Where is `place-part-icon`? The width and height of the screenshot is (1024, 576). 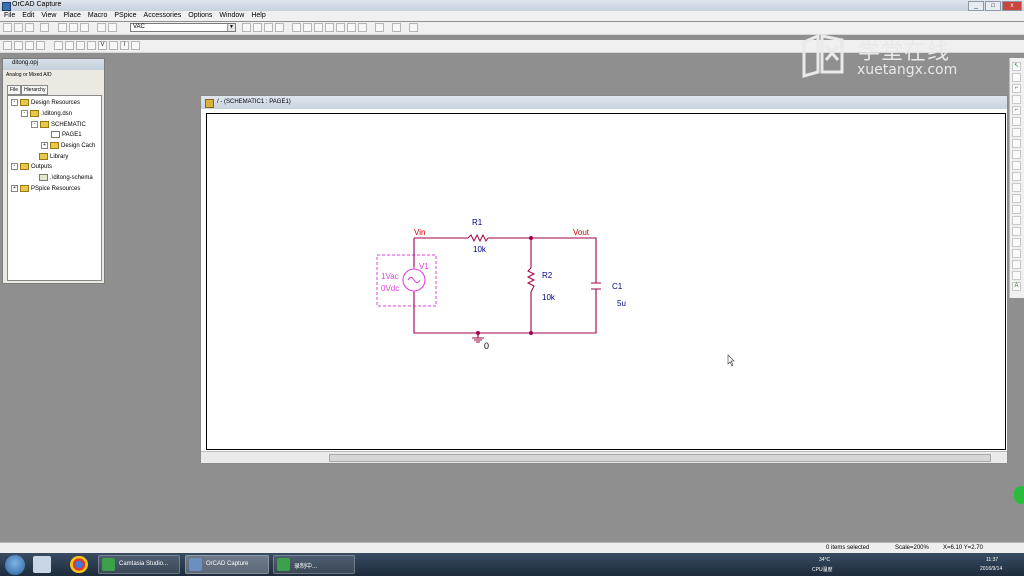 place-part-icon is located at coordinates (1016, 77).